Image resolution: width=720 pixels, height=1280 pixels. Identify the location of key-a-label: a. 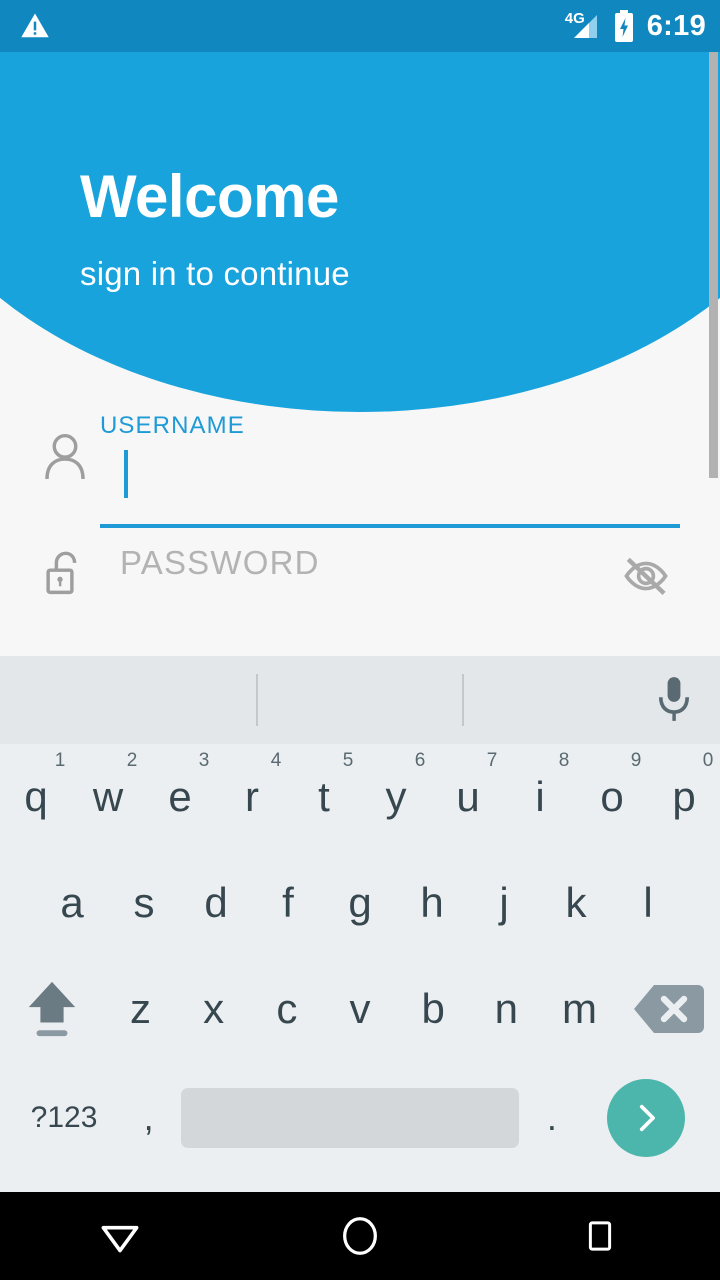
(72, 902).